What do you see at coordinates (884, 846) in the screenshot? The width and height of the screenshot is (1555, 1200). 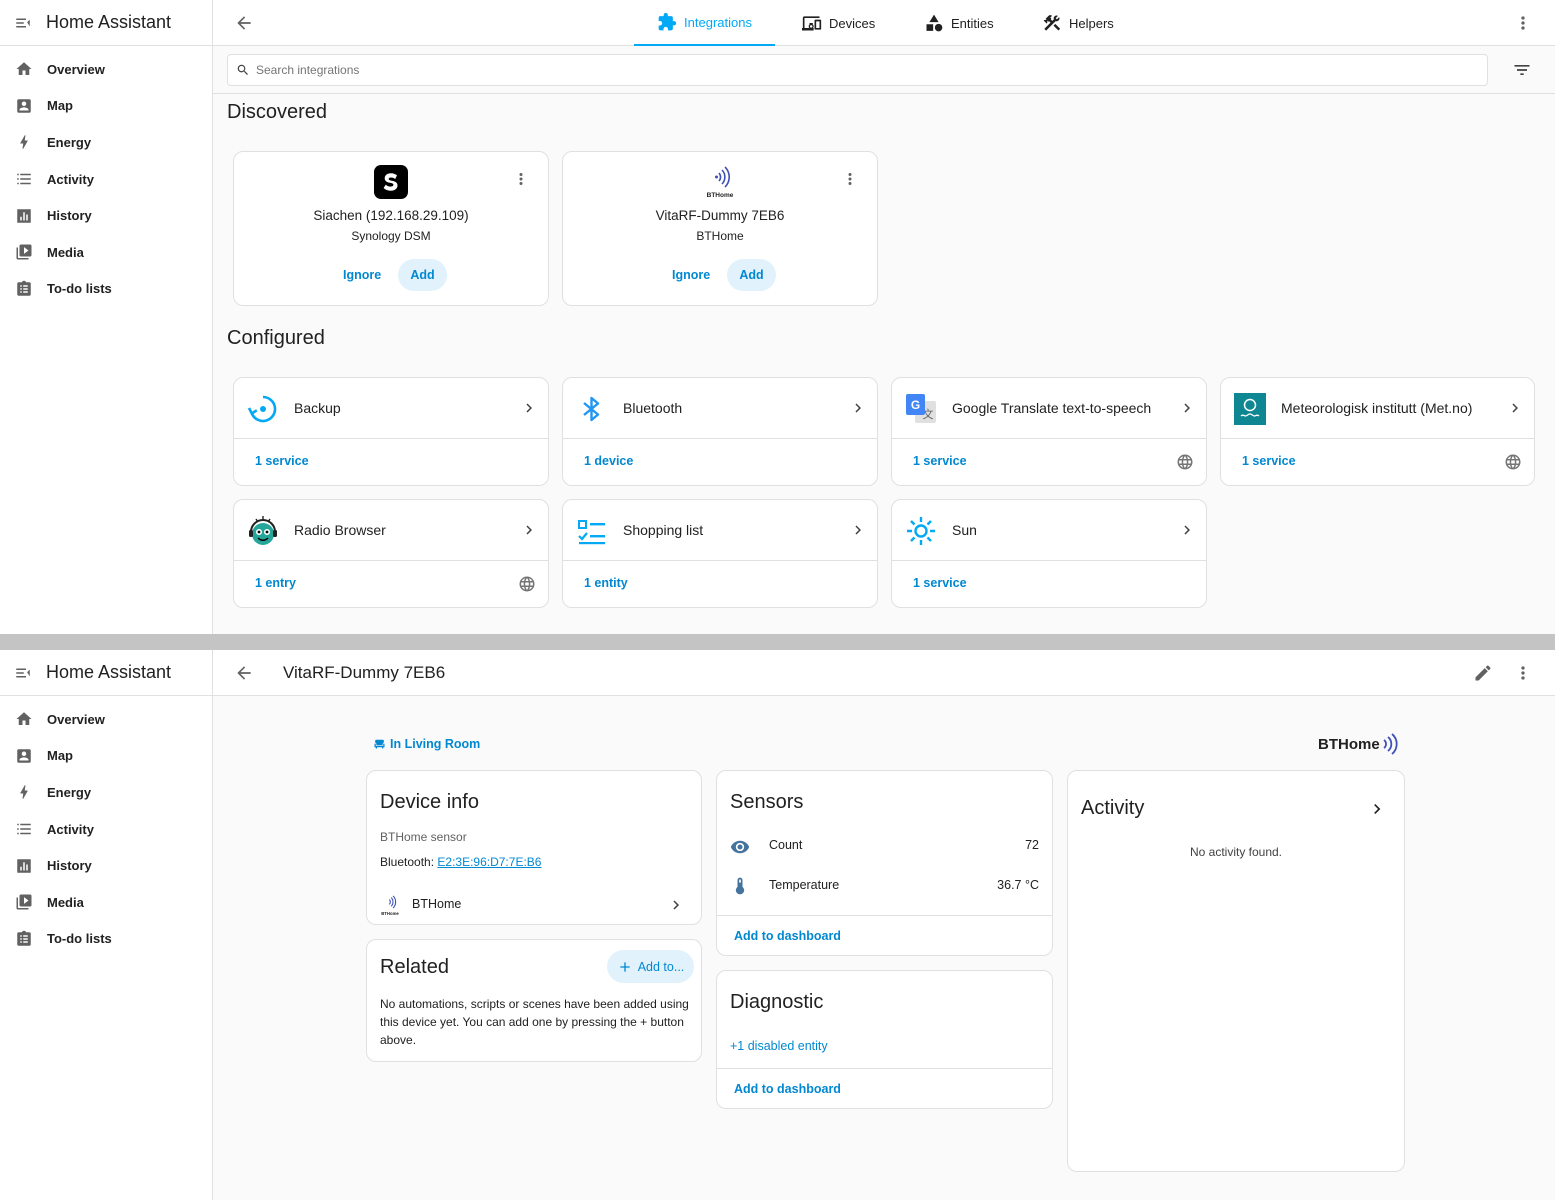 I see `sensor-row-count: Count 72` at bounding box center [884, 846].